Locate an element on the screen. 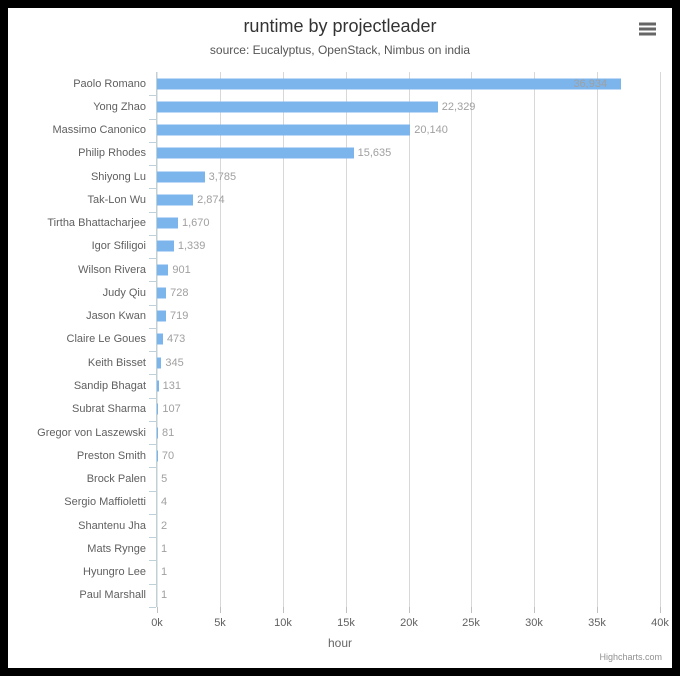  bar-row: Mats Rynge 1 is located at coordinates (373, 549).